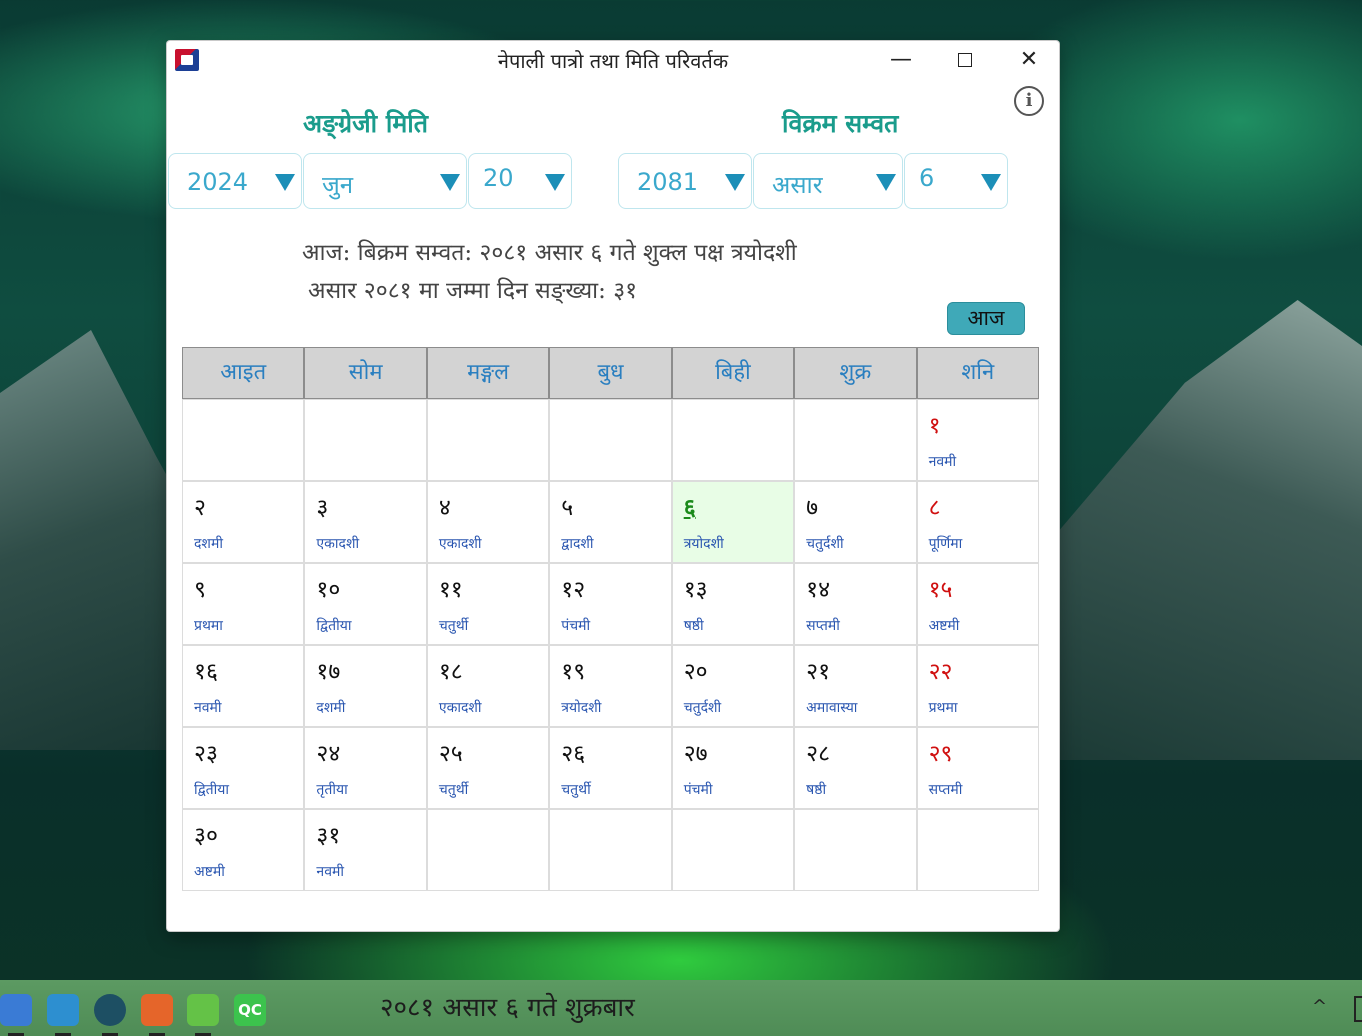  What do you see at coordinates (733, 522) in the screenshot?
I see `today-day-cell: ६ त्रयोदशी` at bounding box center [733, 522].